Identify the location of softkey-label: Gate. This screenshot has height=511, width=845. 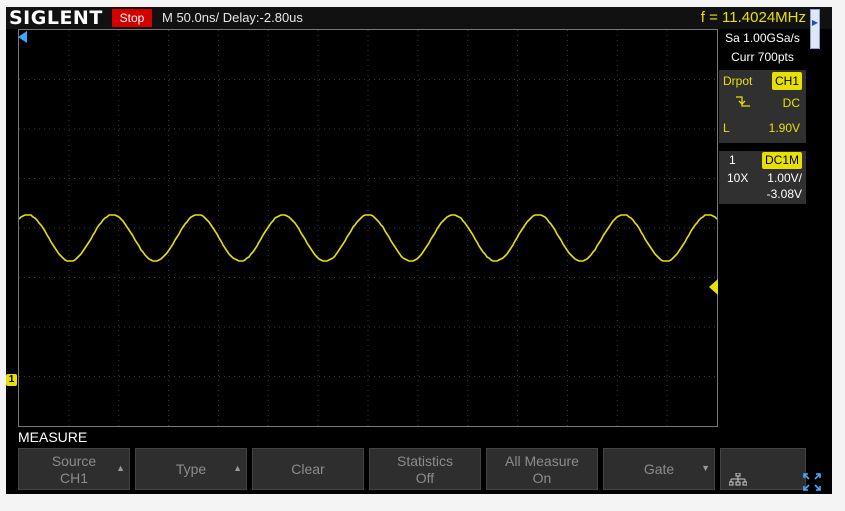
(659, 469).